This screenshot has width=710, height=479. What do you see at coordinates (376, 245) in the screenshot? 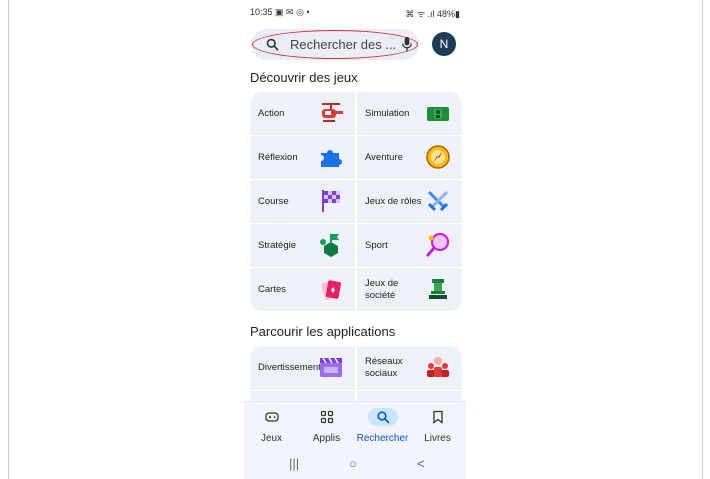
I see `category-label: Sport` at bounding box center [376, 245].